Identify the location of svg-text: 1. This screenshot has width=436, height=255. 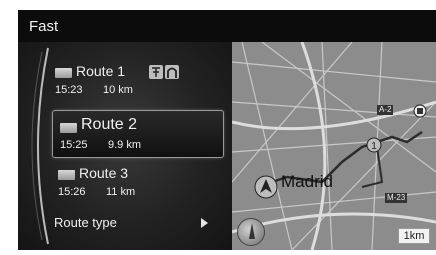
(374, 146).